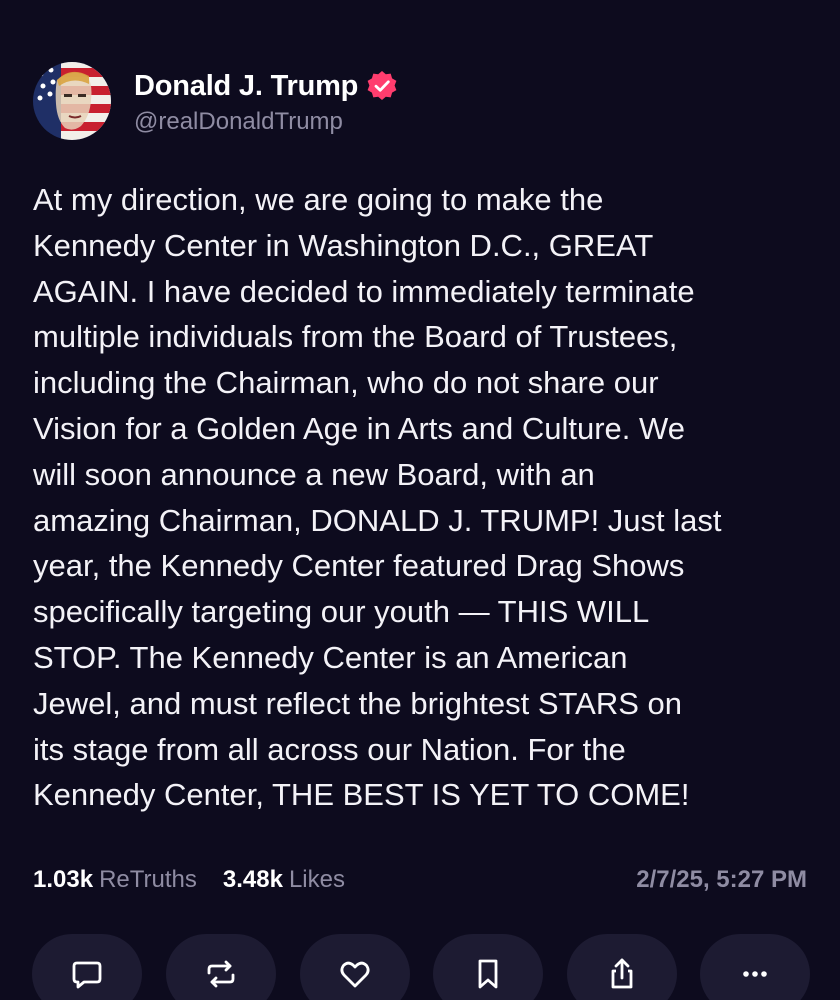 This screenshot has width=840, height=1000. What do you see at coordinates (63, 879) in the screenshot?
I see `retruths-count: 1.03k` at bounding box center [63, 879].